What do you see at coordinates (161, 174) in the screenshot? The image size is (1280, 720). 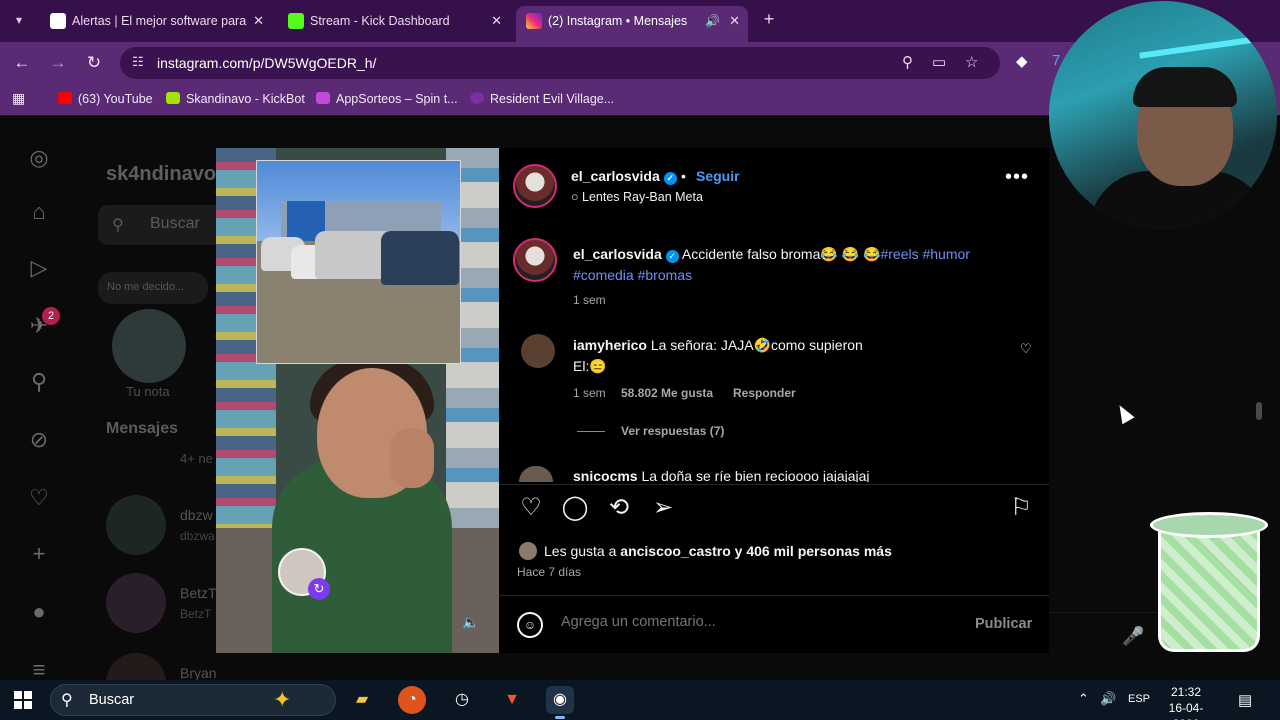 I see `account-username: sk4ndinavo` at bounding box center [161, 174].